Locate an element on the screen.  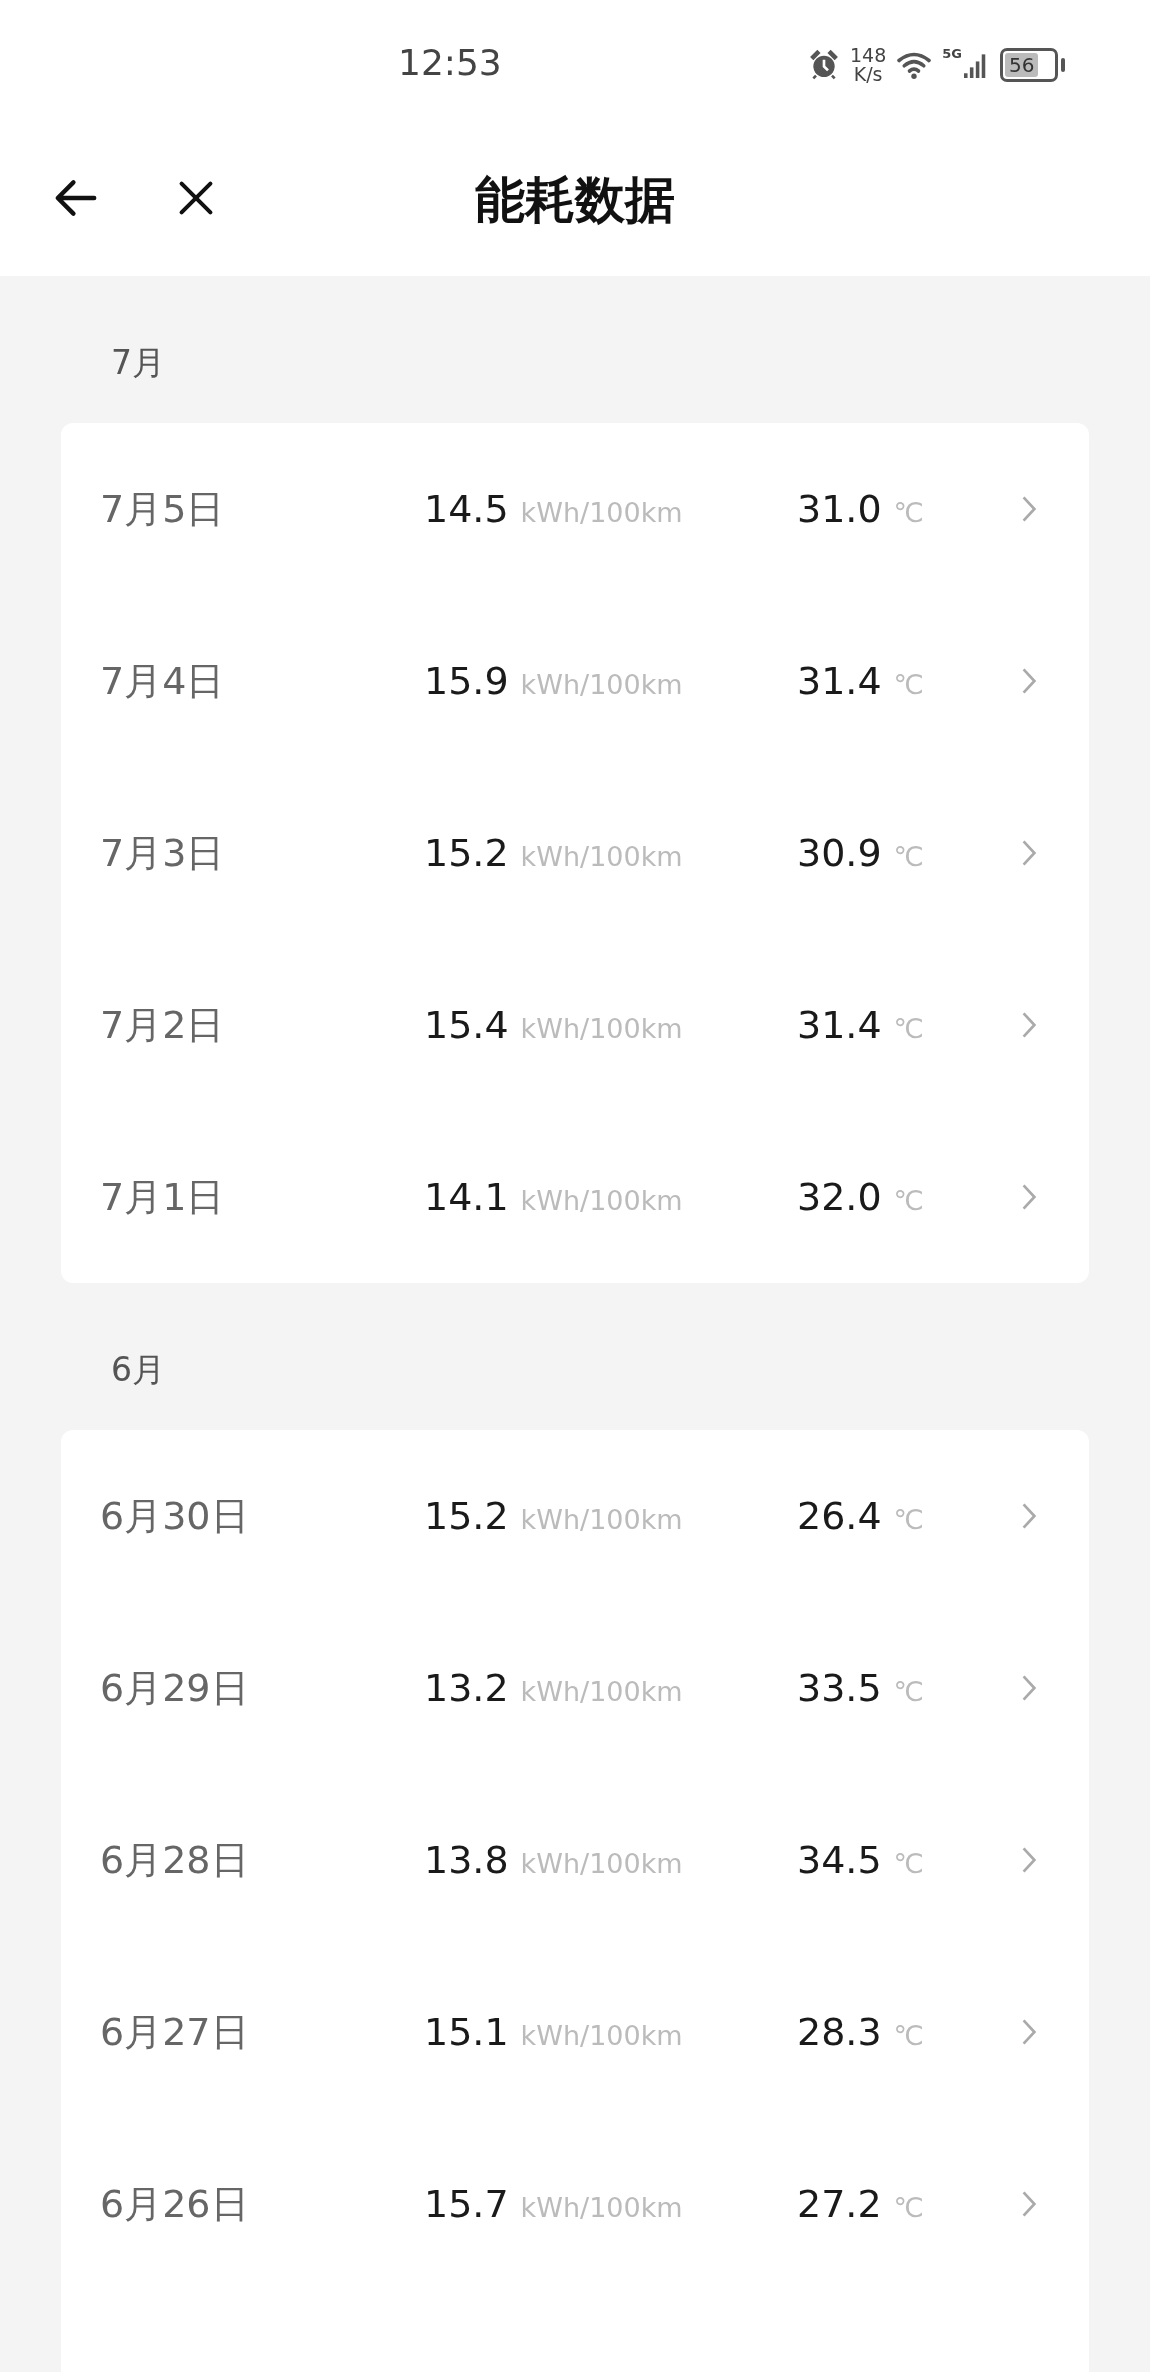
consumption-value: 14.1 is located at coordinates (466, 1197).